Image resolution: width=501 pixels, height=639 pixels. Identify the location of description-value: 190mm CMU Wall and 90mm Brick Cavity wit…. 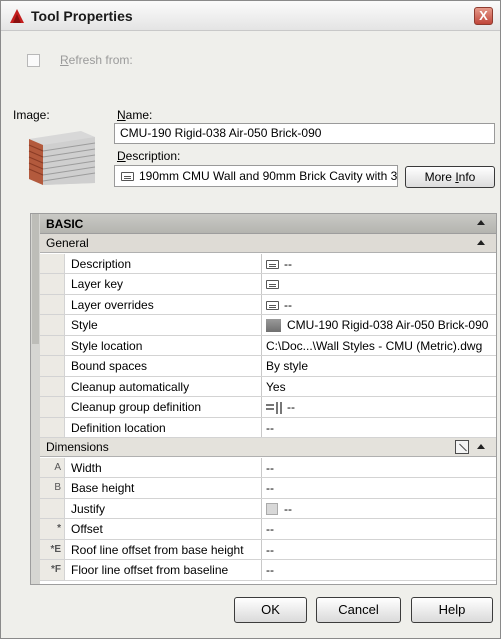
(268, 176).